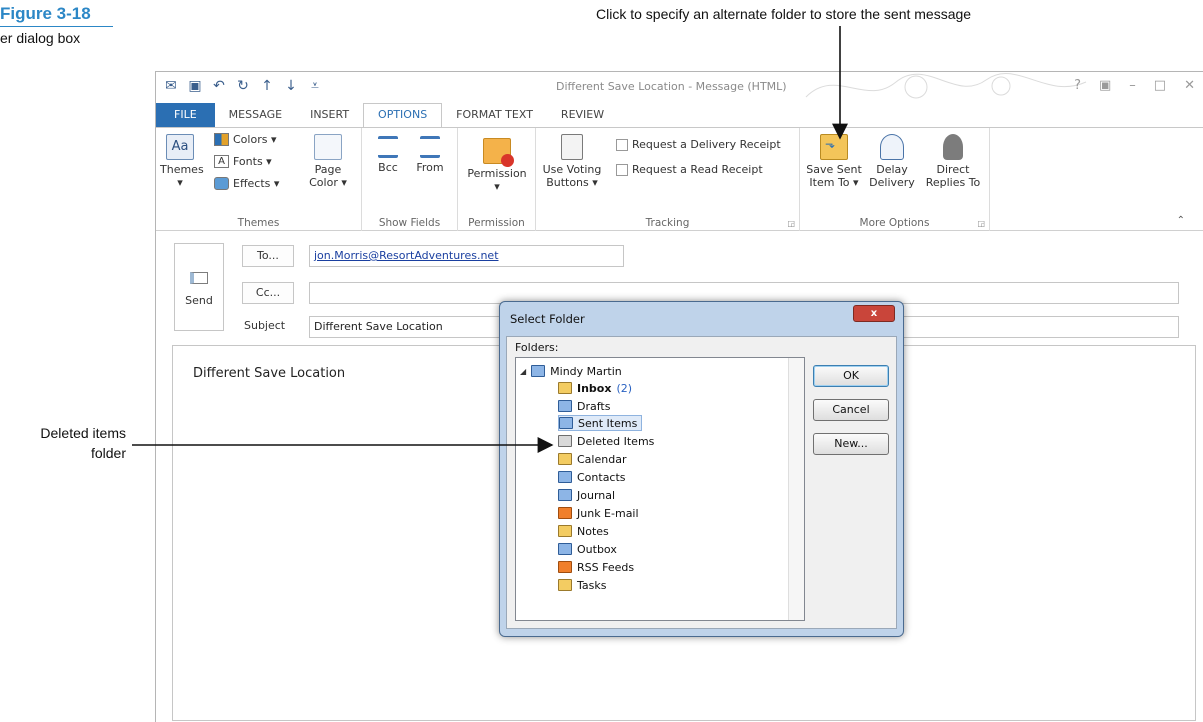  What do you see at coordinates (315, 86) in the screenshot?
I see `customize-toolbar-icon: ⩡` at bounding box center [315, 86].